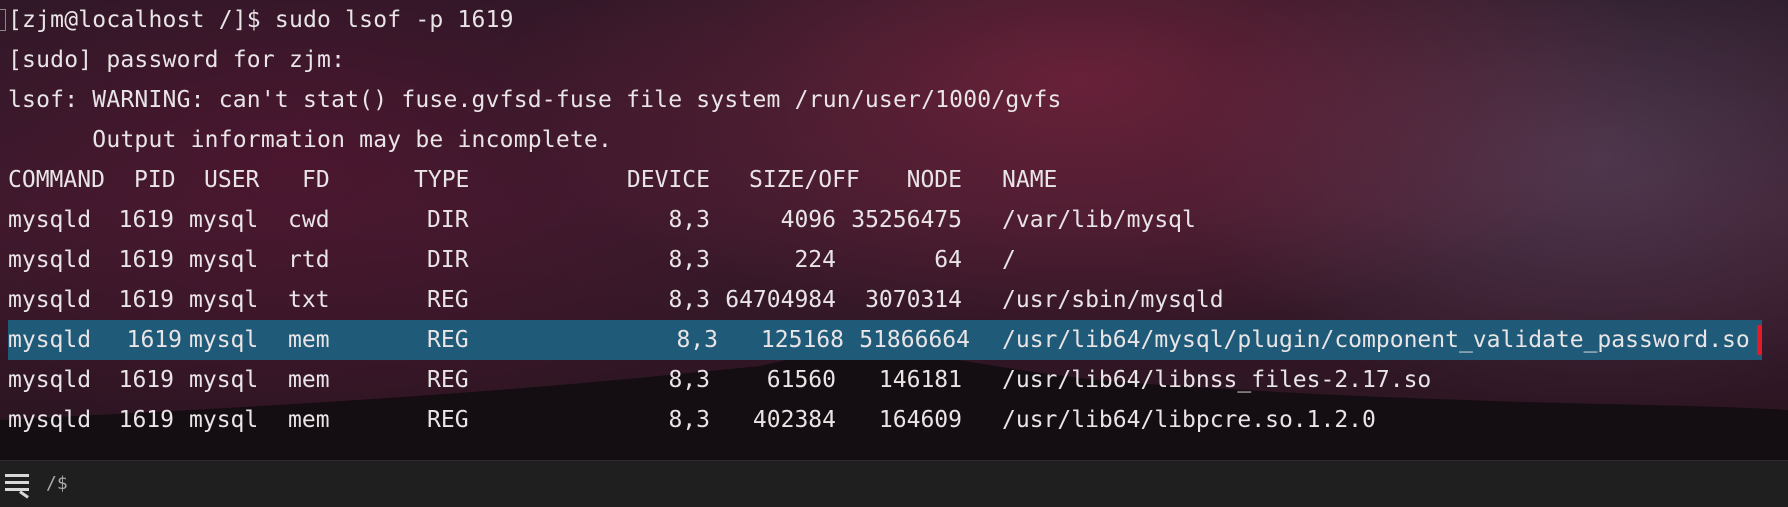 The height and width of the screenshot is (507, 1788). What do you see at coordinates (309, 300) in the screenshot?
I see `cell-fd: txt` at bounding box center [309, 300].